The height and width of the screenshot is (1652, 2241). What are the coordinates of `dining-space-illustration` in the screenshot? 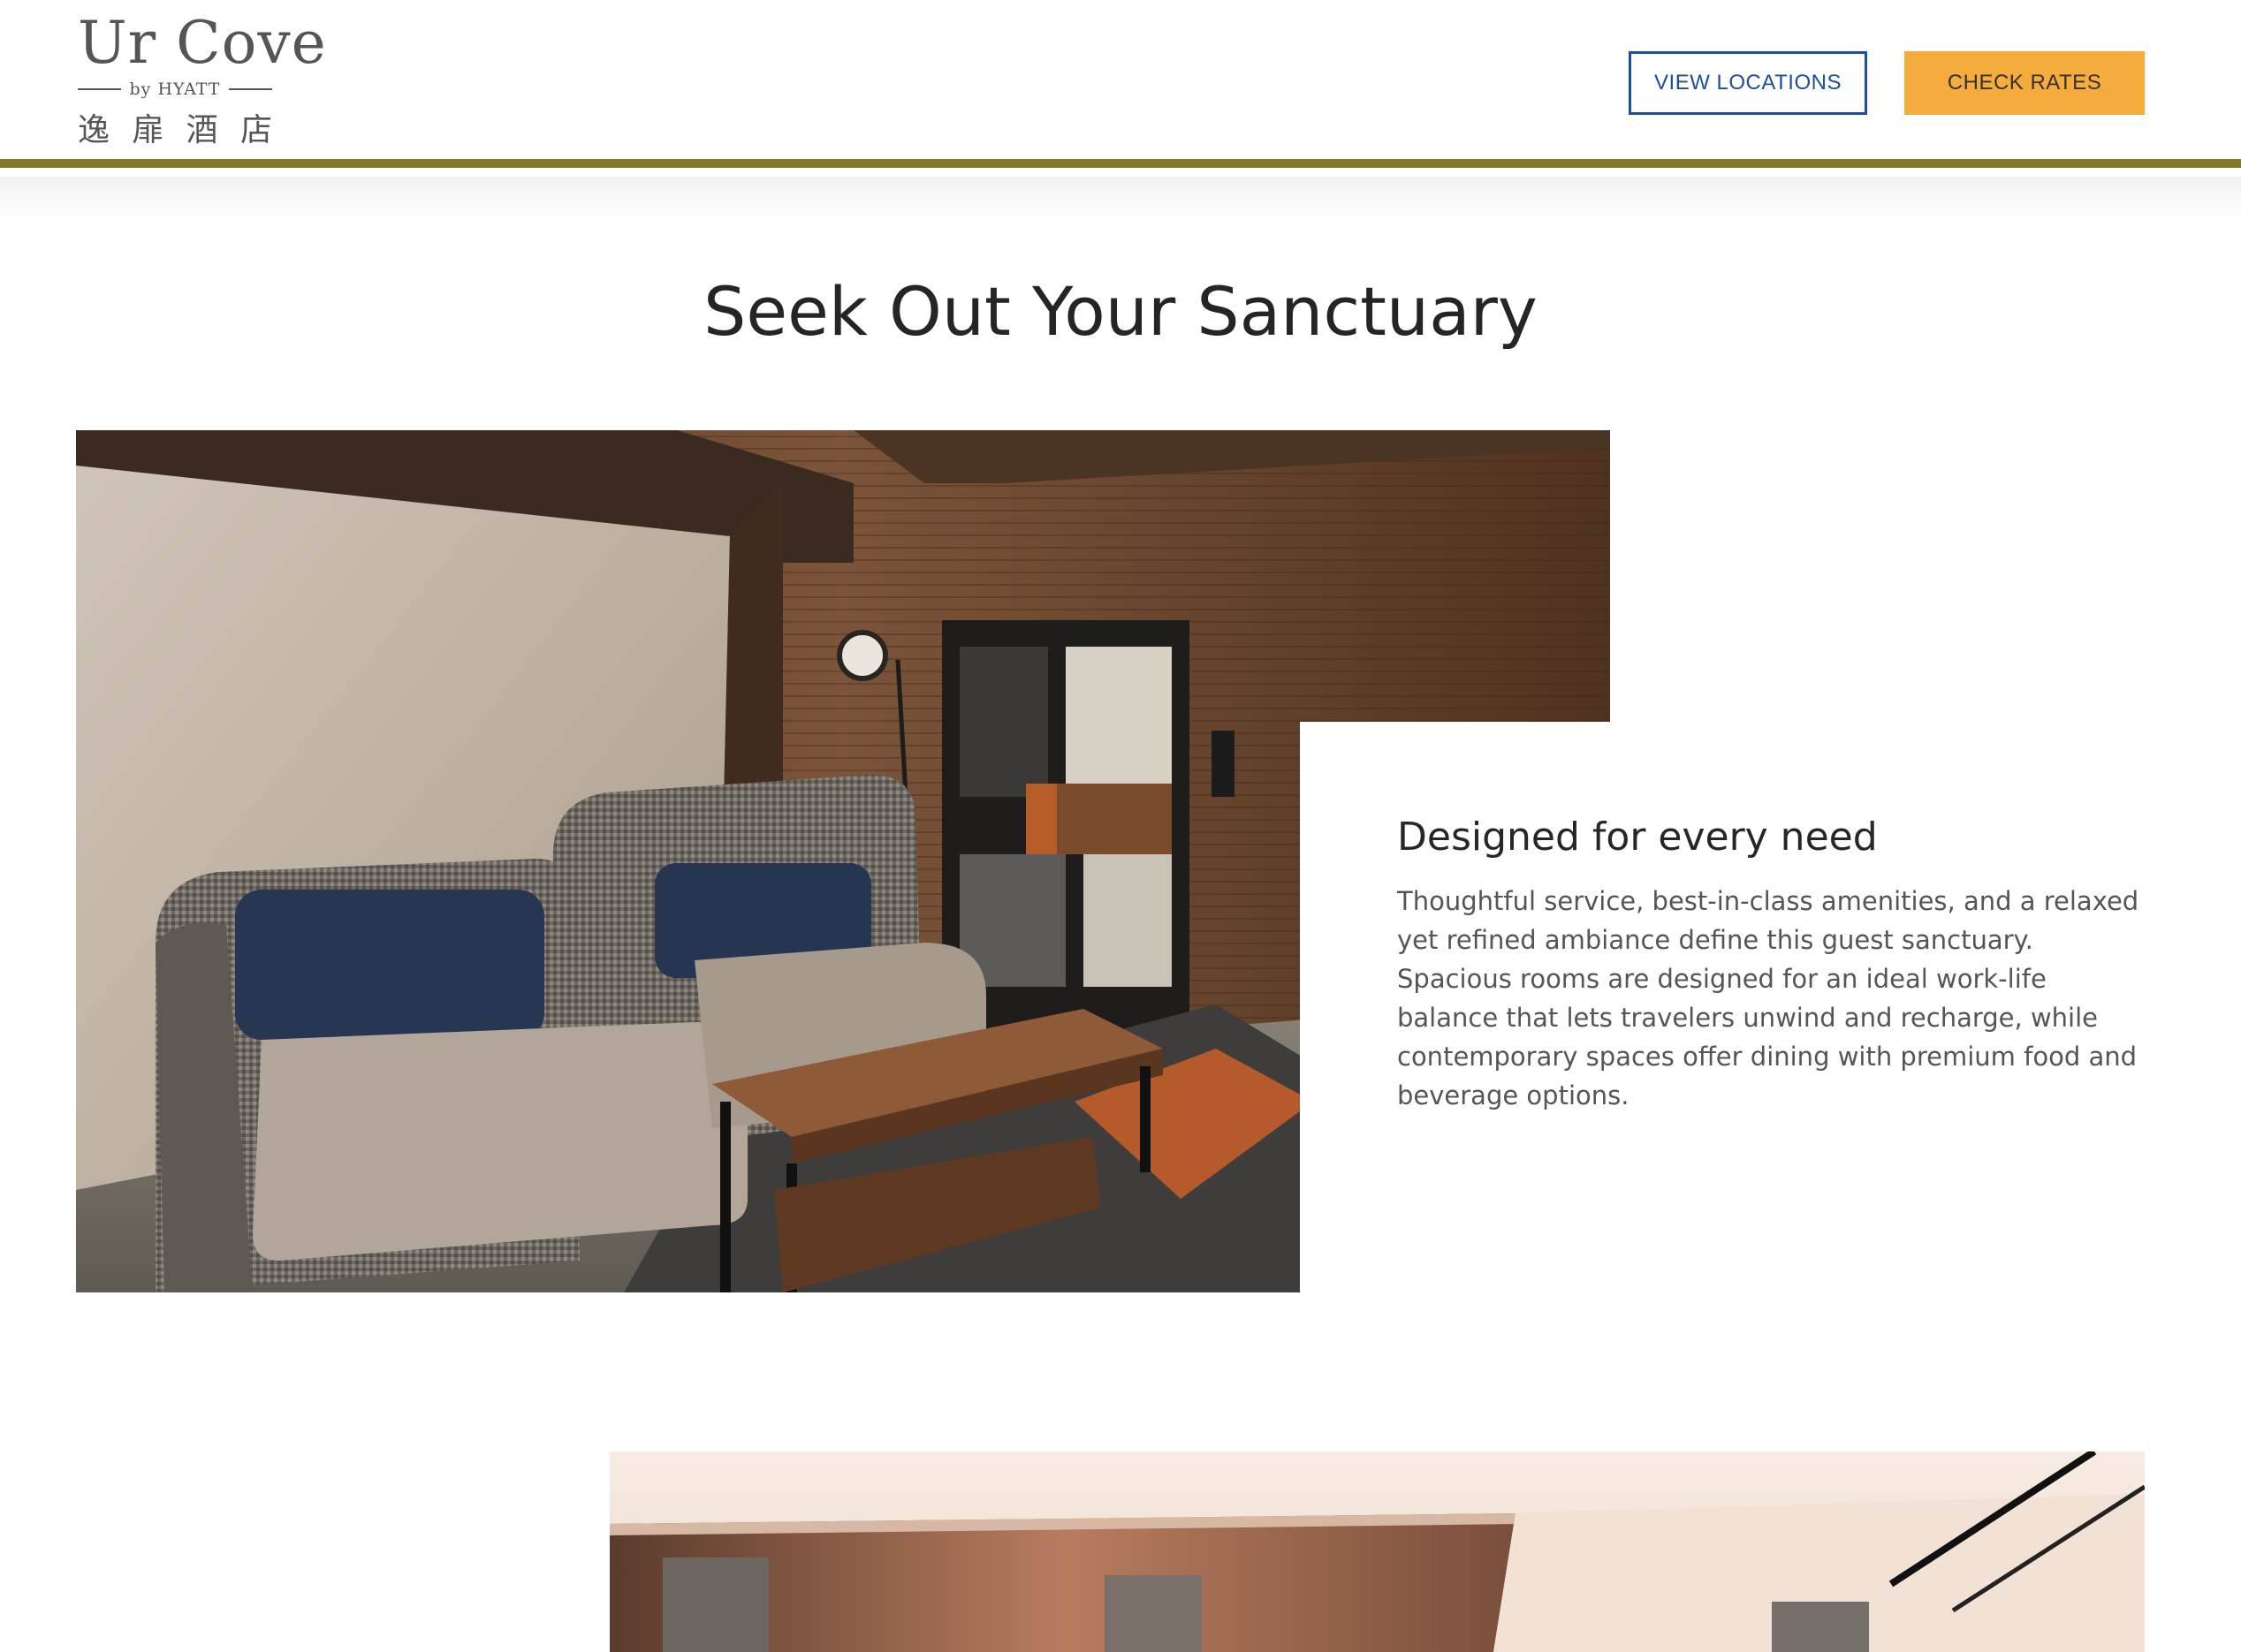 It's located at (1377, 1551).